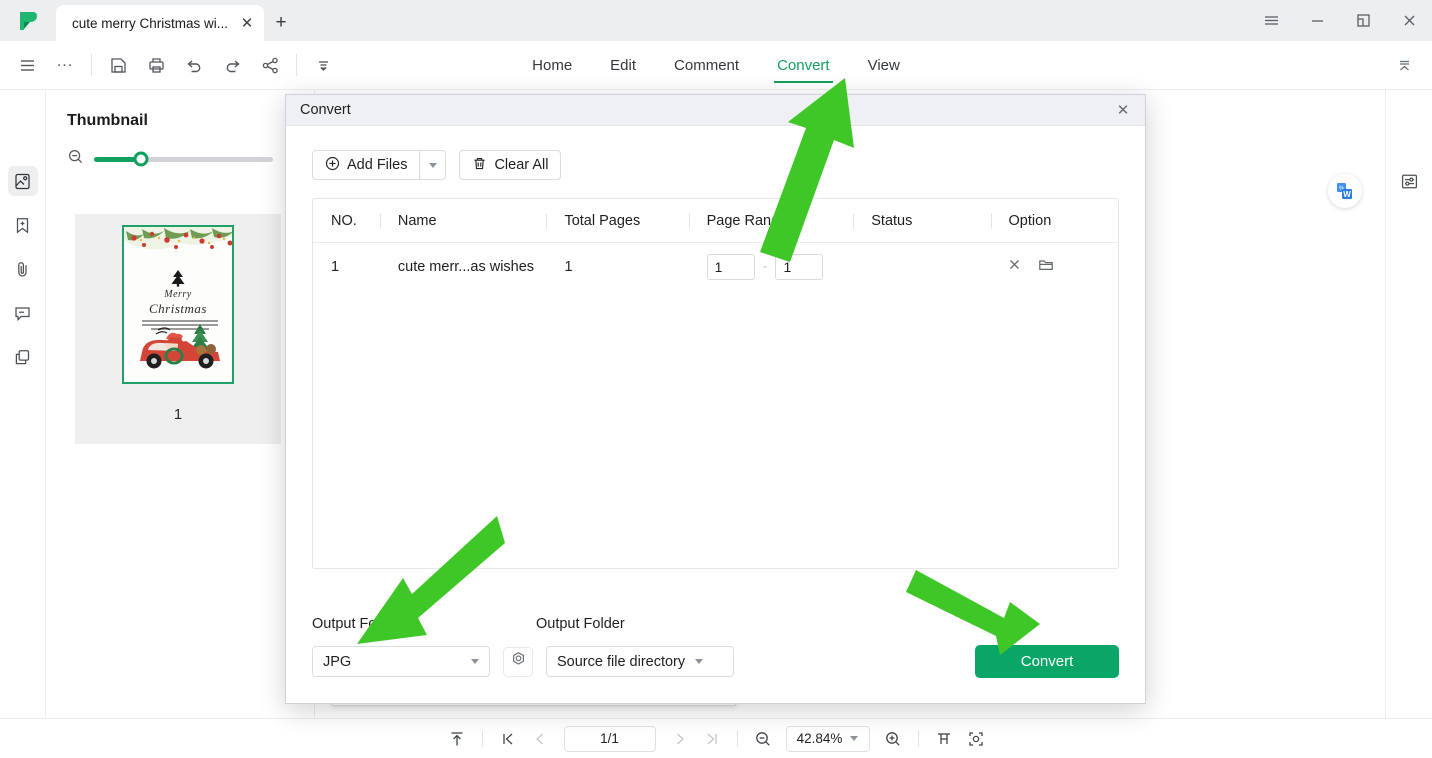  What do you see at coordinates (344, 220) in the screenshot?
I see `column-header-no: NO.` at bounding box center [344, 220].